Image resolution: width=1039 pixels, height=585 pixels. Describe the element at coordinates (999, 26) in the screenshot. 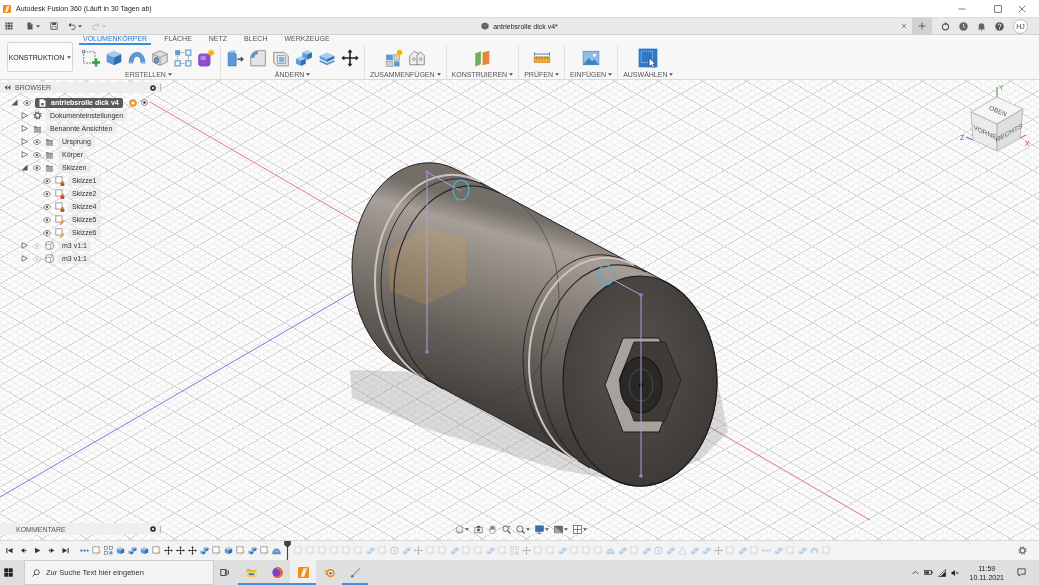

I see `help-icon` at that location.